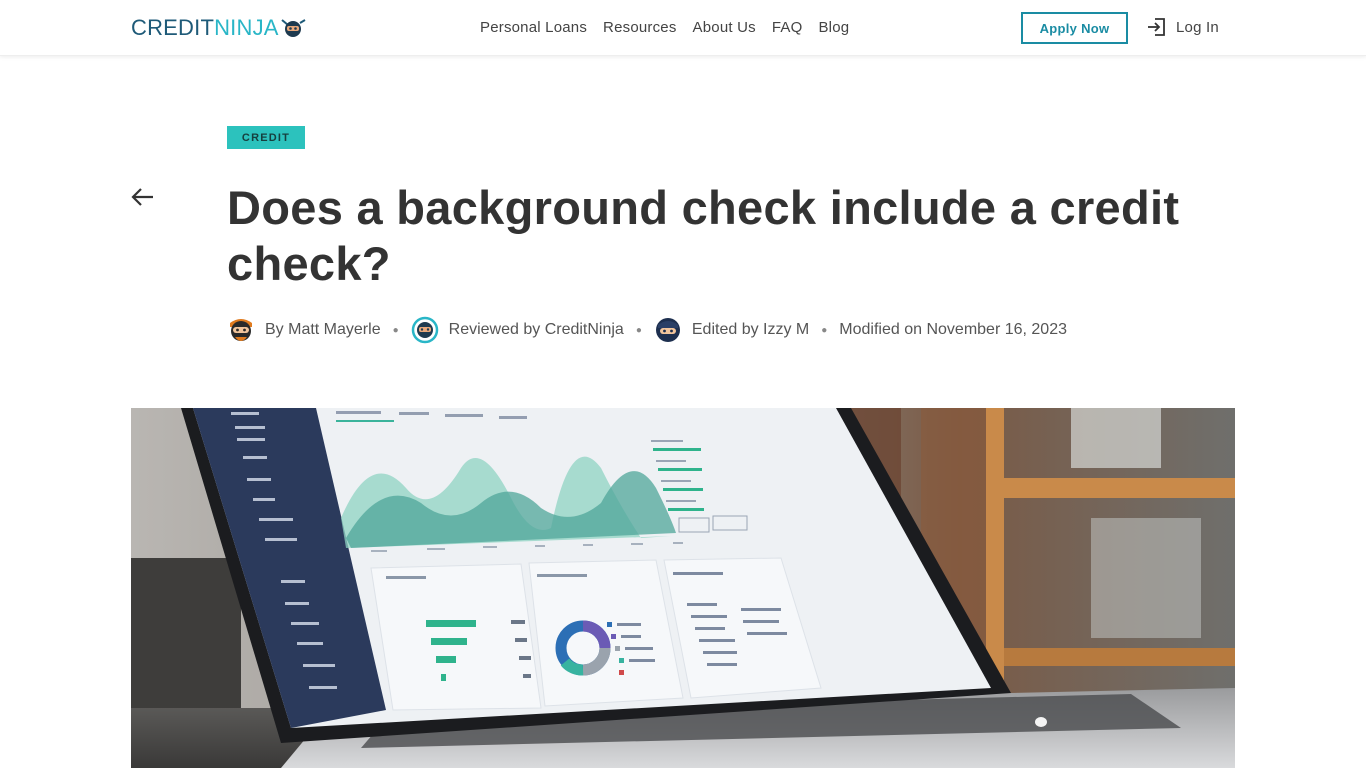 The width and height of the screenshot is (1366, 768). What do you see at coordinates (173, 27) in the screenshot?
I see `logo-text-credit: CREDIT` at bounding box center [173, 27].